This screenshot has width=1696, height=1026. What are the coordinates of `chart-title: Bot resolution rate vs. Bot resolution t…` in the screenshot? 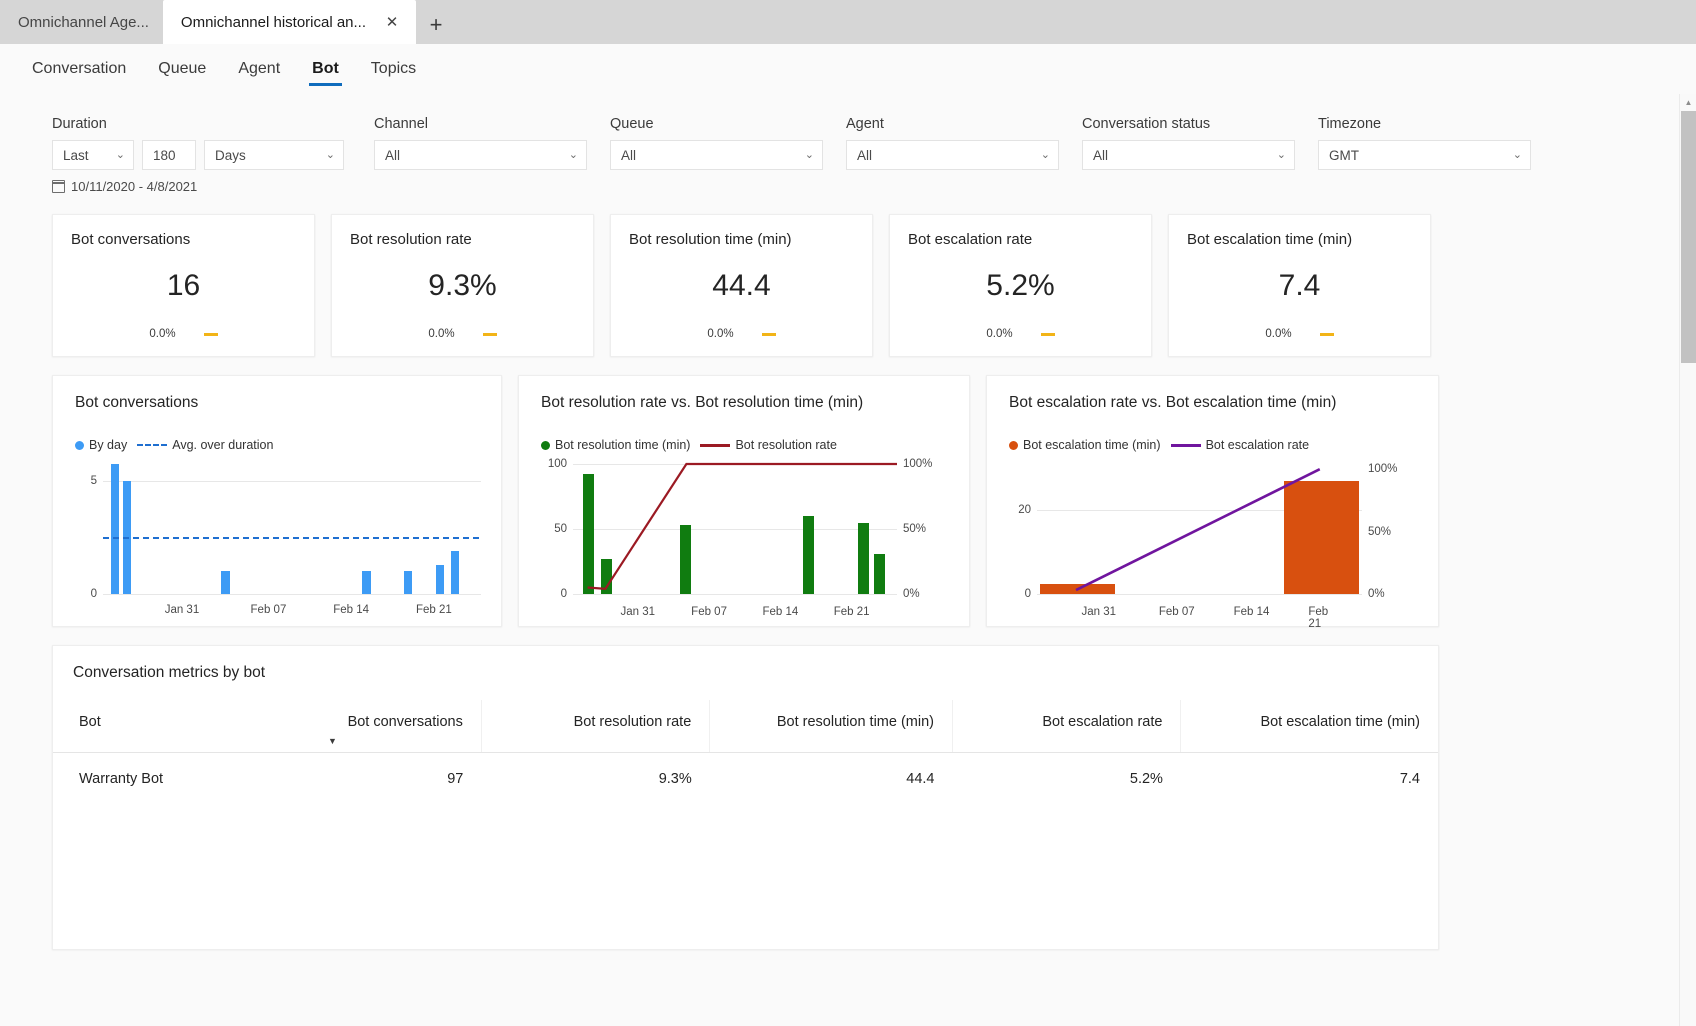 It's located at (702, 402).